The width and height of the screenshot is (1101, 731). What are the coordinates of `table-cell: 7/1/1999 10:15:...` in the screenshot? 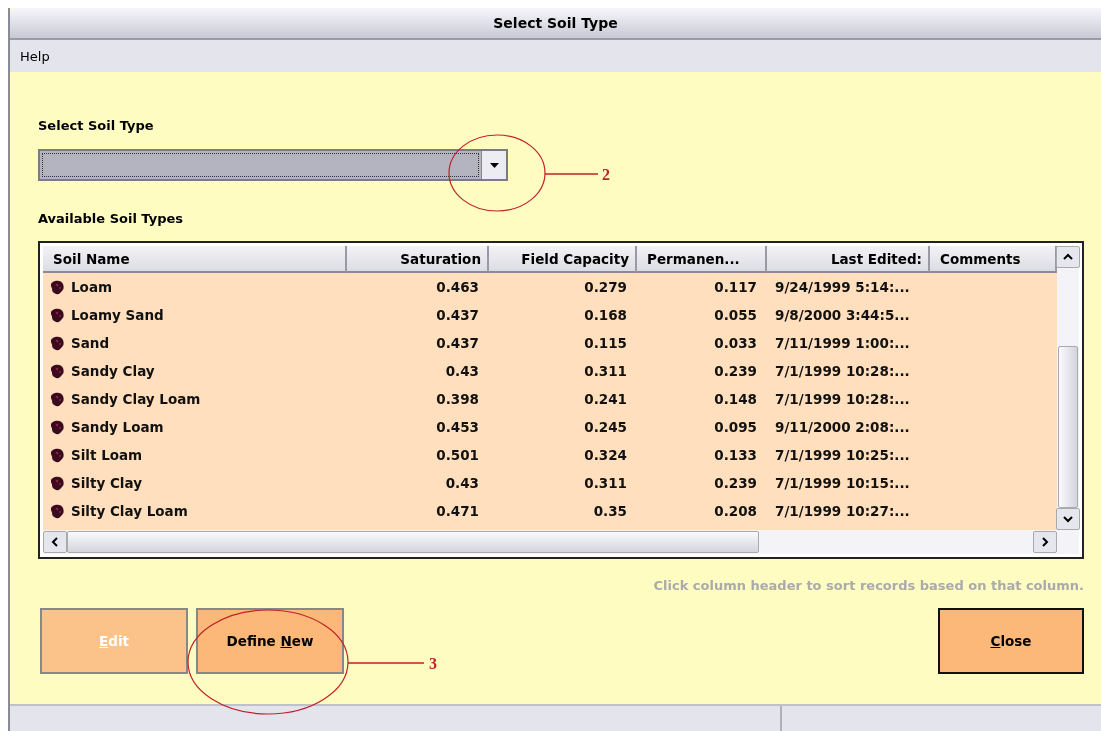 It's located at (842, 483).